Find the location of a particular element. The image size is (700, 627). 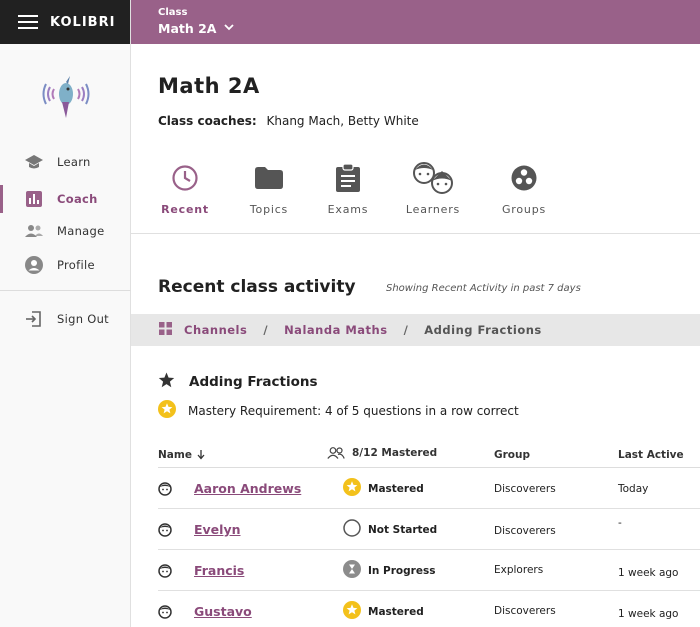

class-label: Class is located at coordinates (173, 12).